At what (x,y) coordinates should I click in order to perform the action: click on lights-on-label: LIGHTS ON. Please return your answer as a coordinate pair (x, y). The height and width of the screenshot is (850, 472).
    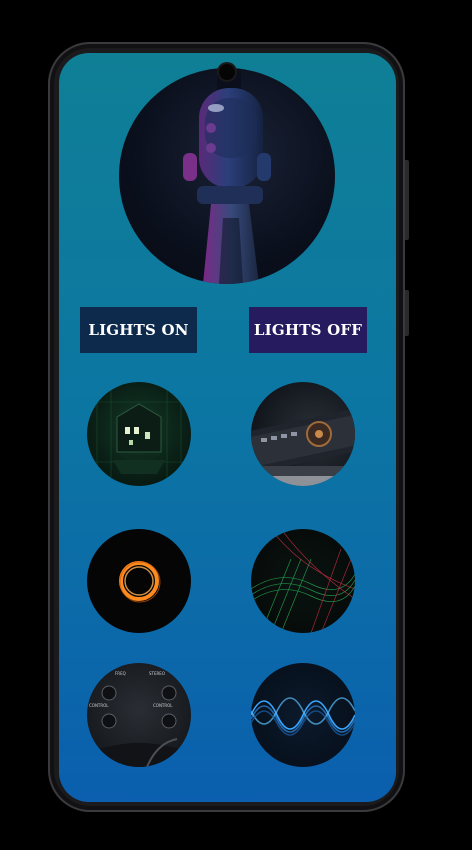
    Looking at the image, I should click on (138, 330).